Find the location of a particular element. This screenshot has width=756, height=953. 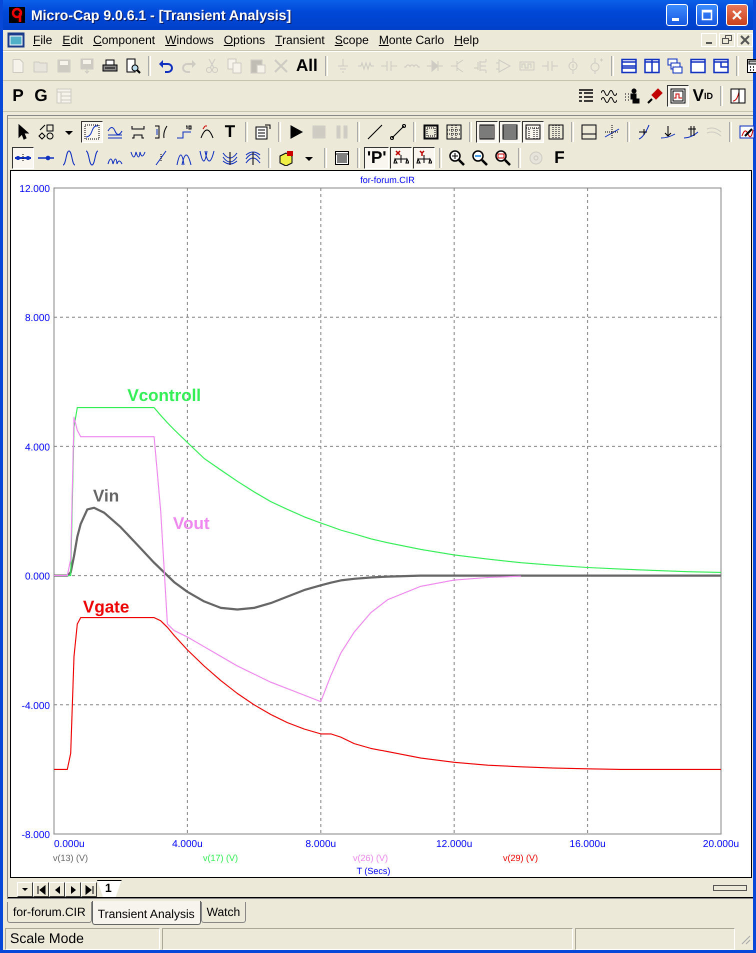

axis-tick-label: 0.000u is located at coordinates (69, 844).